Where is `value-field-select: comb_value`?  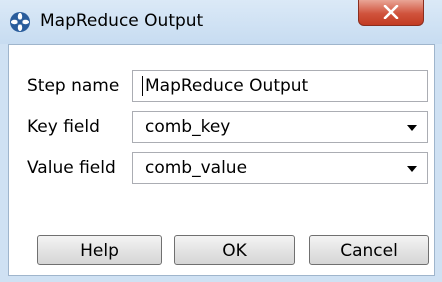 value-field-select: comb_value is located at coordinates (280, 168).